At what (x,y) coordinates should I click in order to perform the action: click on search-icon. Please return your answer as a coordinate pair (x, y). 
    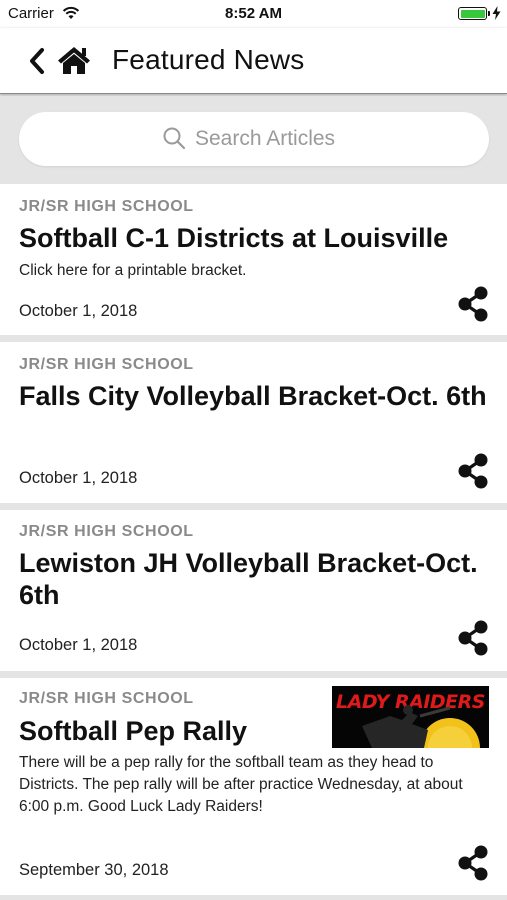
    Looking at the image, I should click on (174, 138).